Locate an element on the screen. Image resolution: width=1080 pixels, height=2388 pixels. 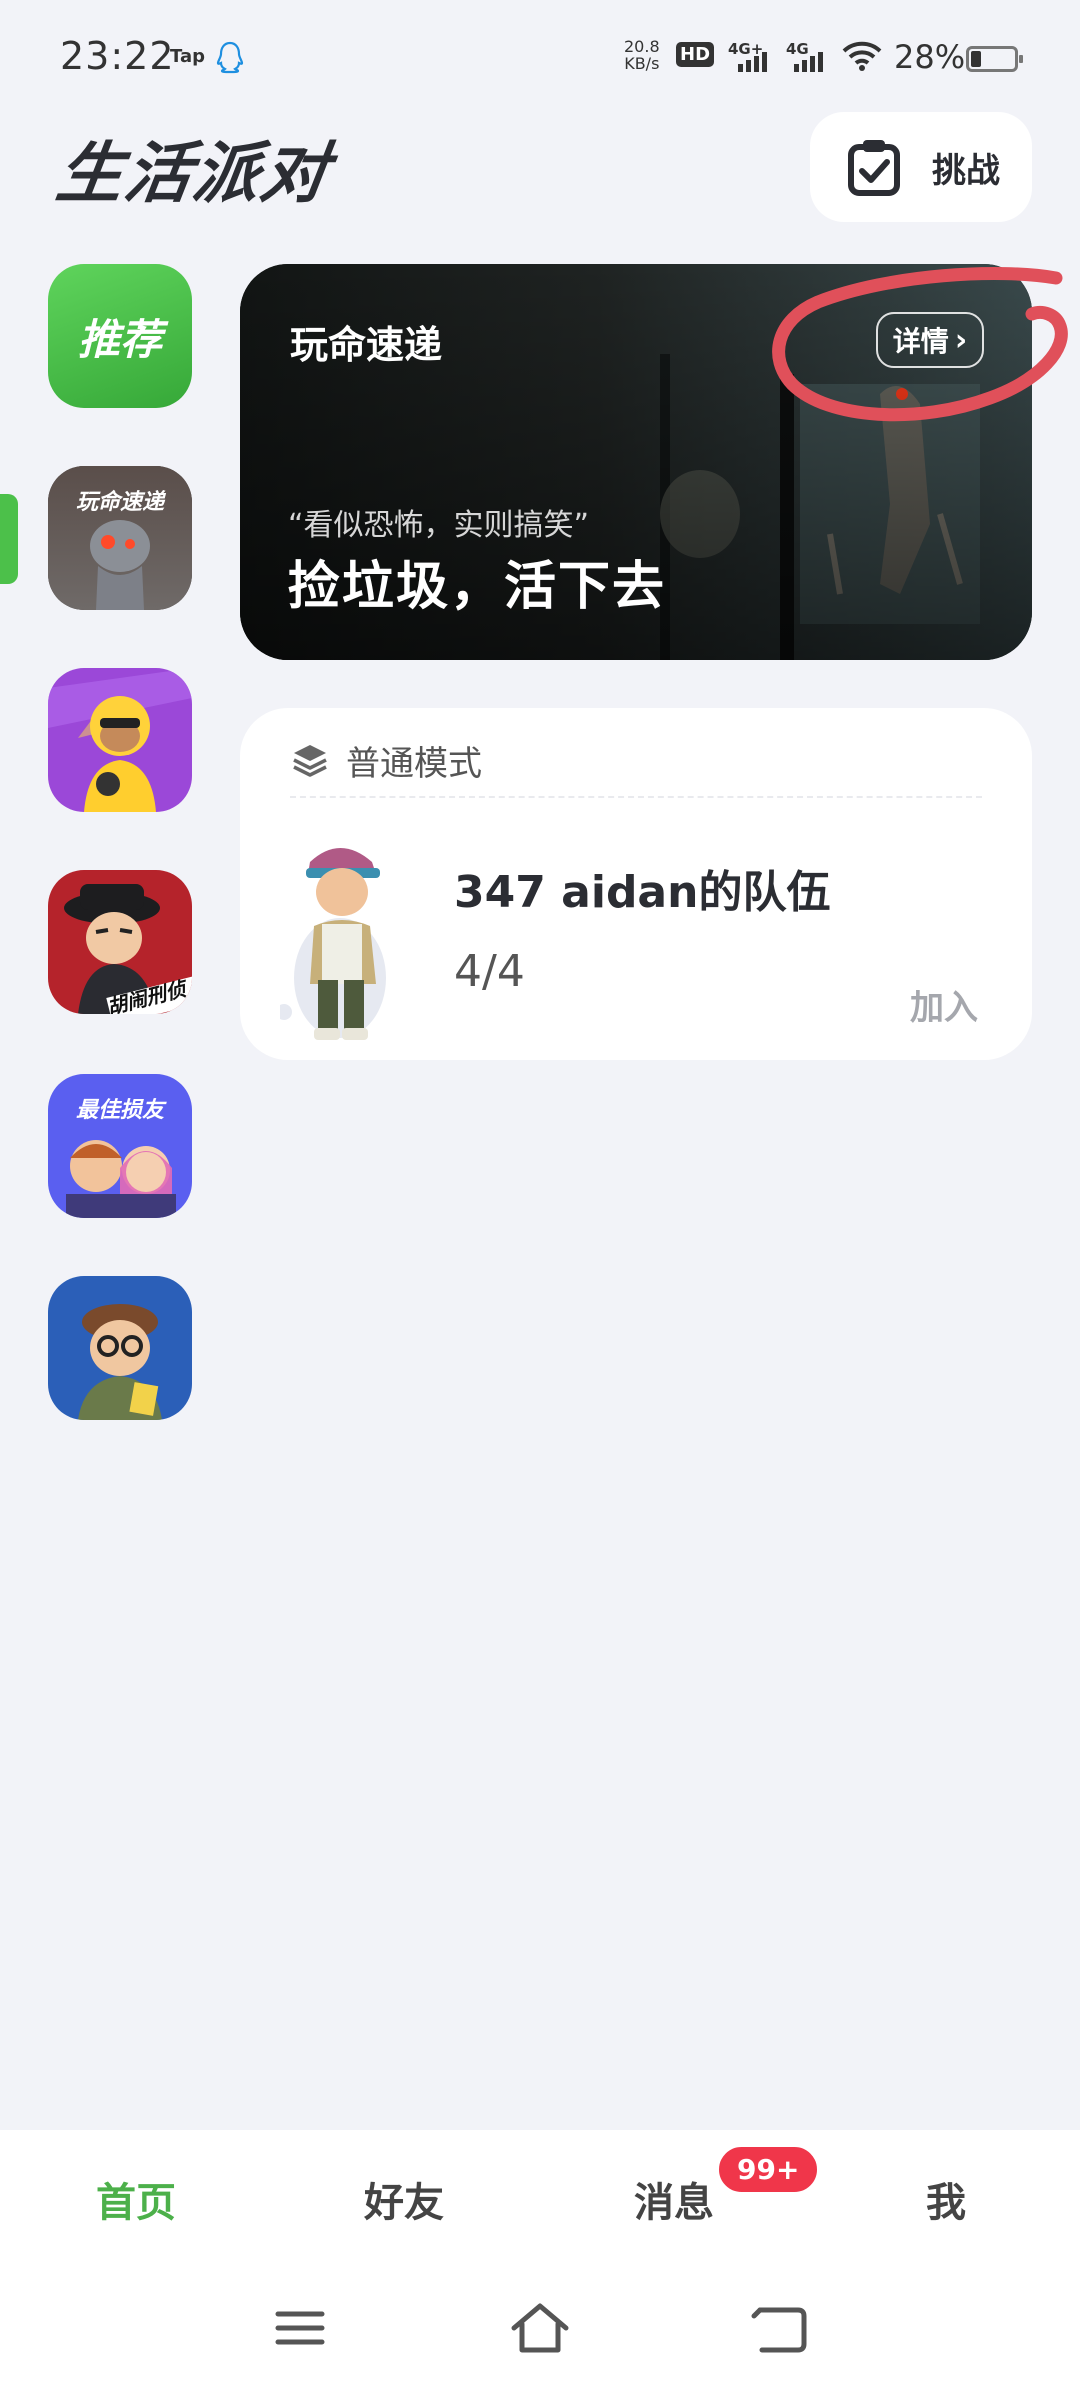
chevron-right-icon: › is located at coordinates (961, 340).